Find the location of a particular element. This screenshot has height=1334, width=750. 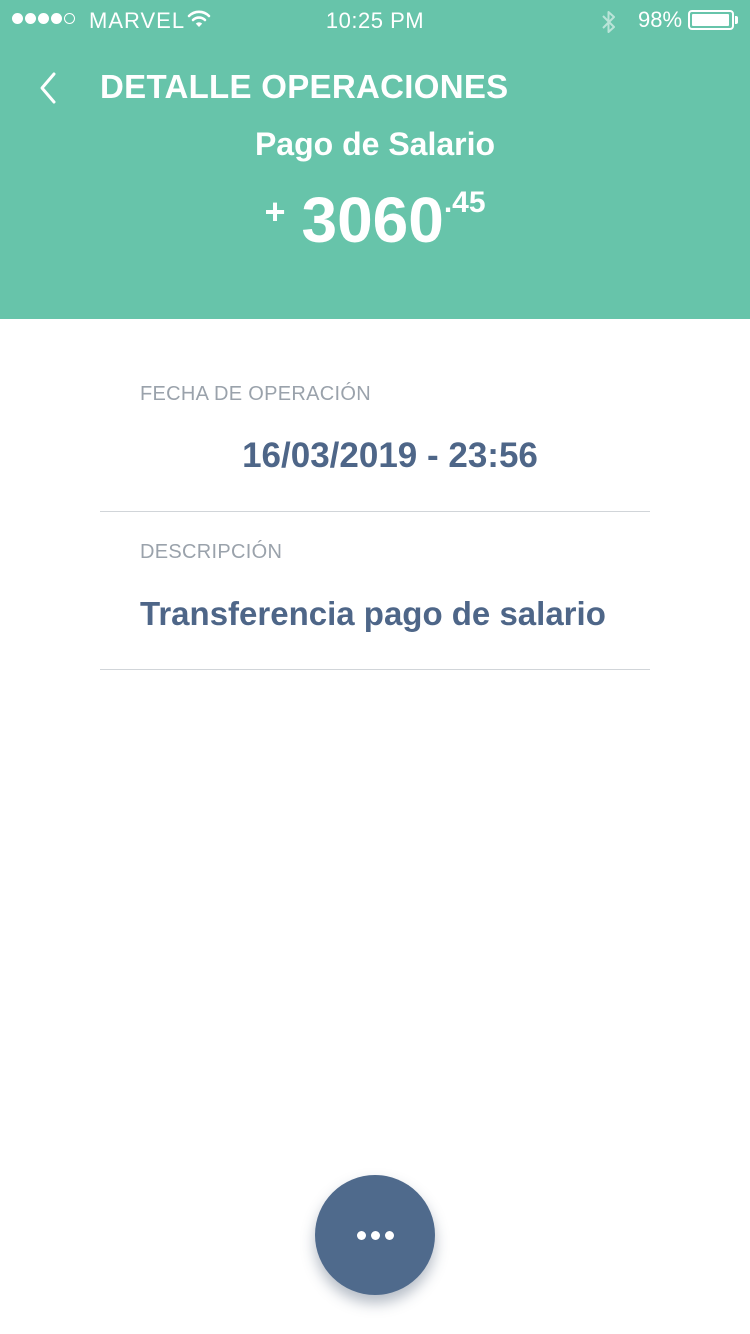

status-bar: MARVEL 10:25 PM 98% is located at coordinates (375, 20).